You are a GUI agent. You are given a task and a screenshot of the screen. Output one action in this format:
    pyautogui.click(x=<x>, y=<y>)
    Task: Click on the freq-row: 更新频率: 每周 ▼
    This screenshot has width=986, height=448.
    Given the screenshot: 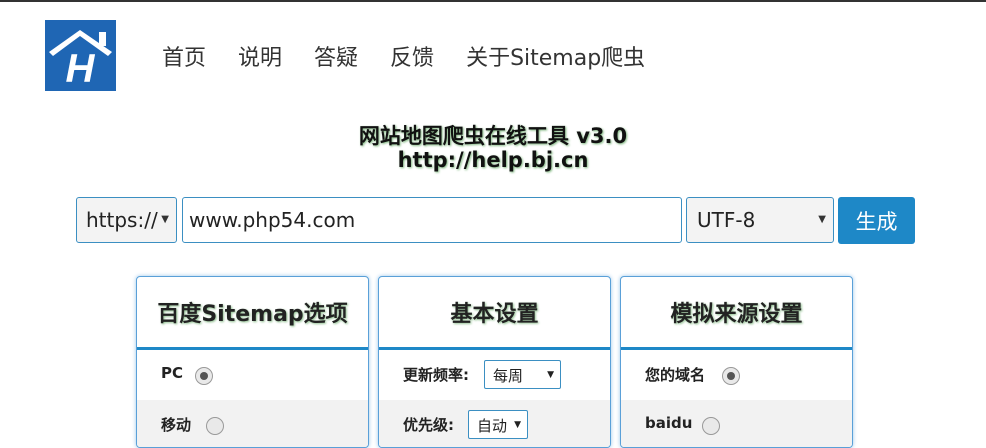 What is the action you would take?
    pyautogui.click(x=494, y=375)
    